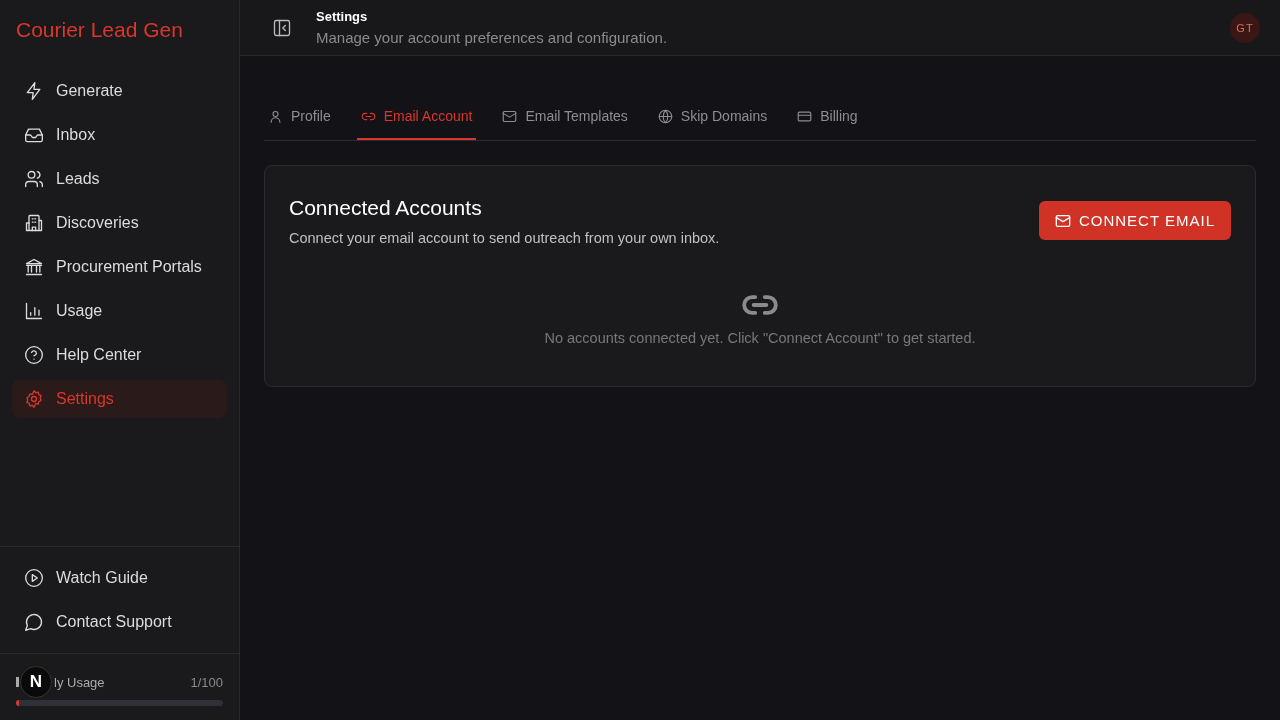 The height and width of the screenshot is (720, 1280). What do you see at coordinates (492, 37) in the screenshot?
I see `page-subtitle: Manage your account preferences and configuration.` at bounding box center [492, 37].